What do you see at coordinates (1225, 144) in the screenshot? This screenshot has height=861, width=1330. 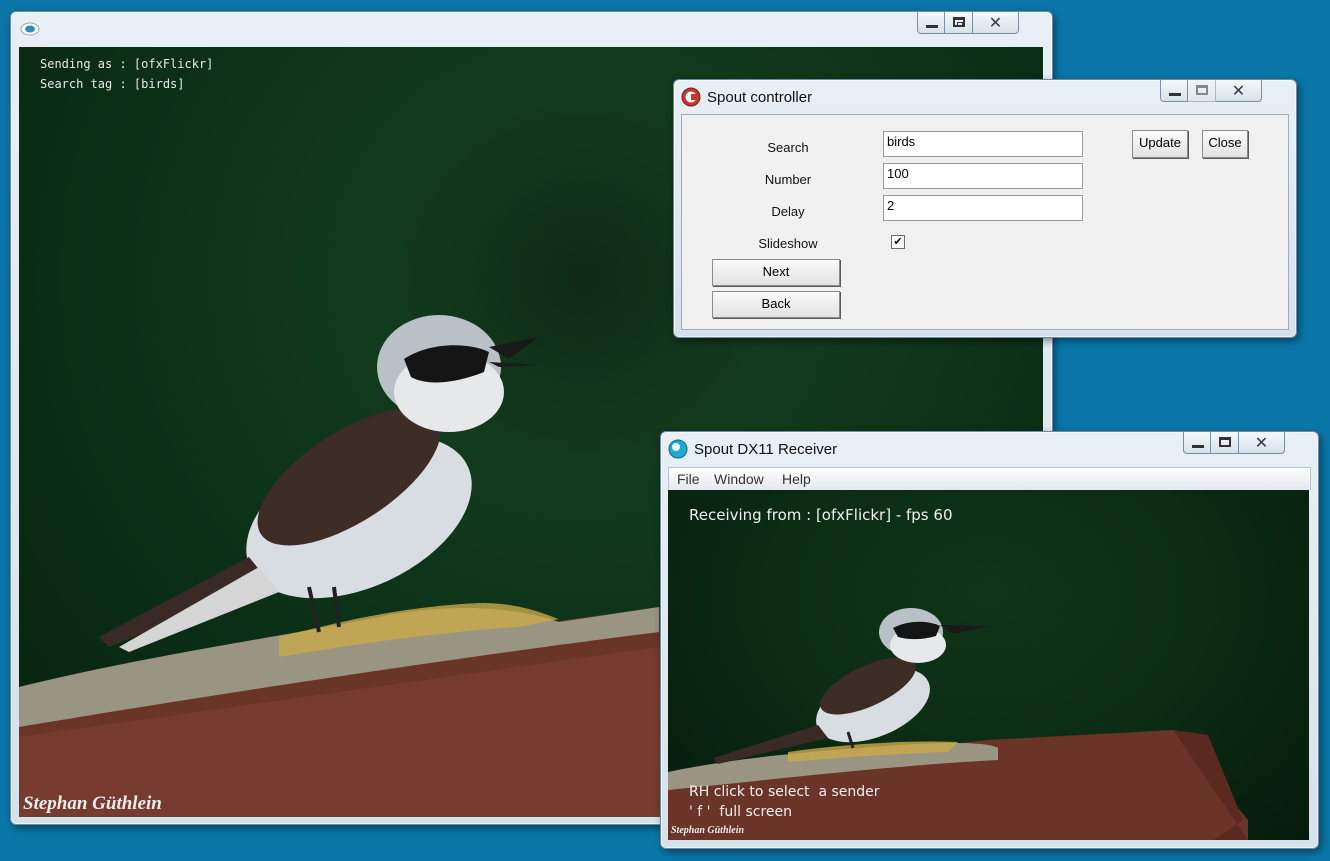 I see `close-dialog-button: Close` at bounding box center [1225, 144].